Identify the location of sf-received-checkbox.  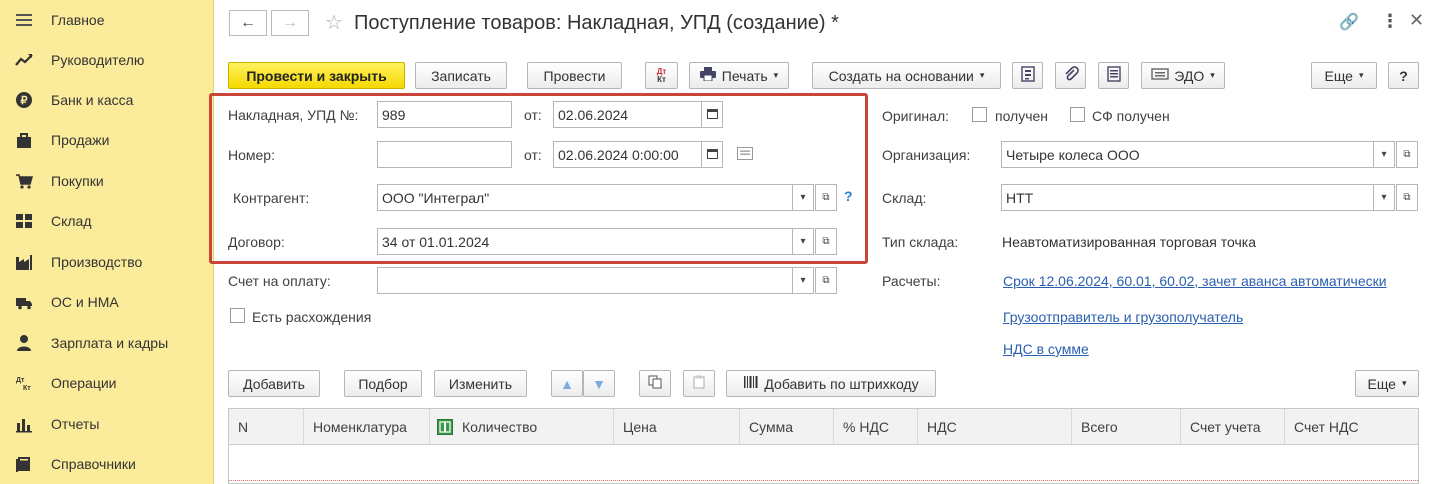
(1077, 114).